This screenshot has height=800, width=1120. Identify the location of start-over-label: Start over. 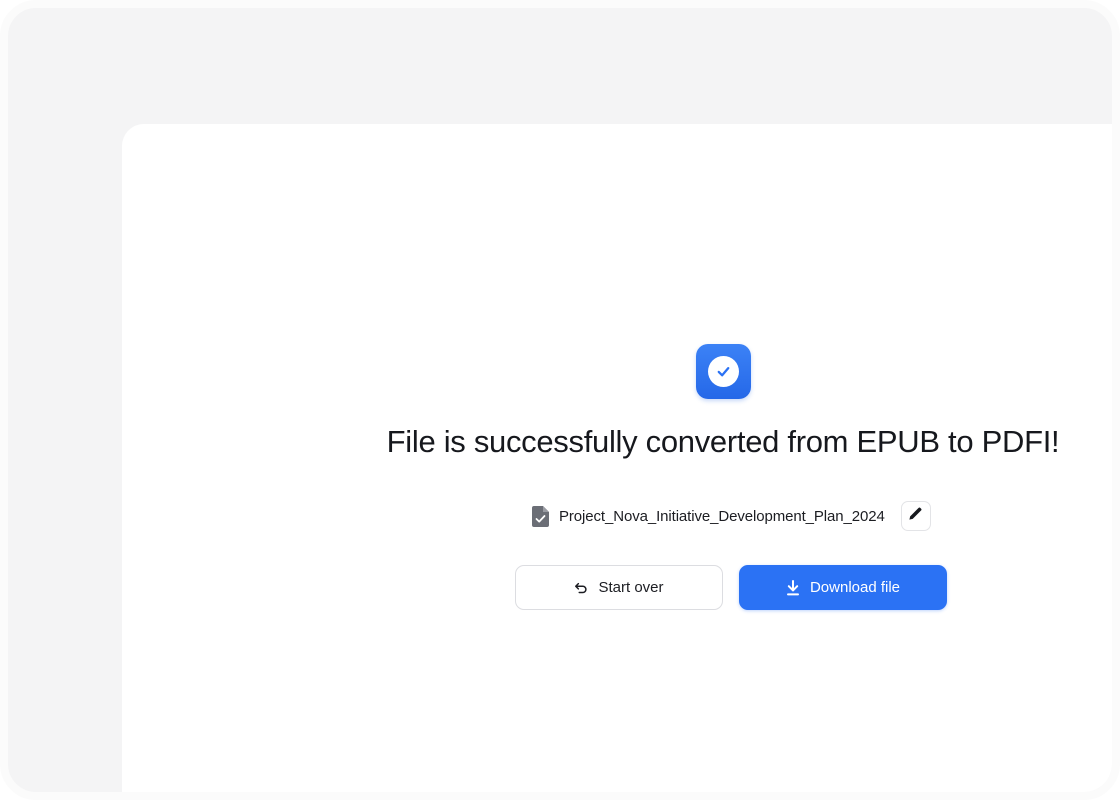
(631, 587).